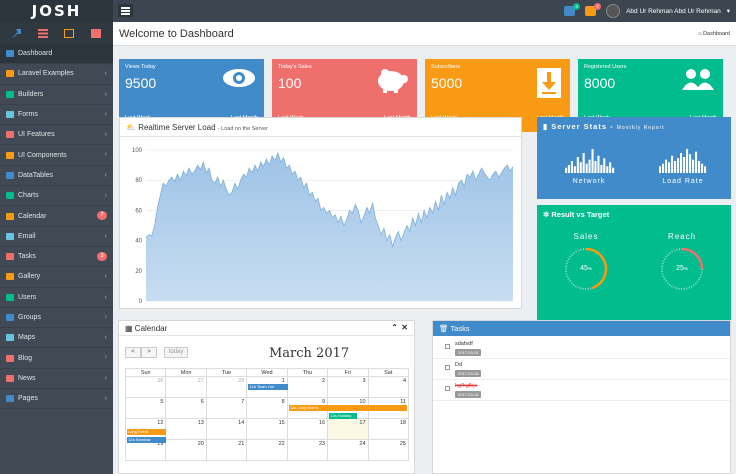  What do you see at coordinates (56, 338) in the screenshot?
I see `sidebar-item-maps: Maps ‹` at bounding box center [56, 338].